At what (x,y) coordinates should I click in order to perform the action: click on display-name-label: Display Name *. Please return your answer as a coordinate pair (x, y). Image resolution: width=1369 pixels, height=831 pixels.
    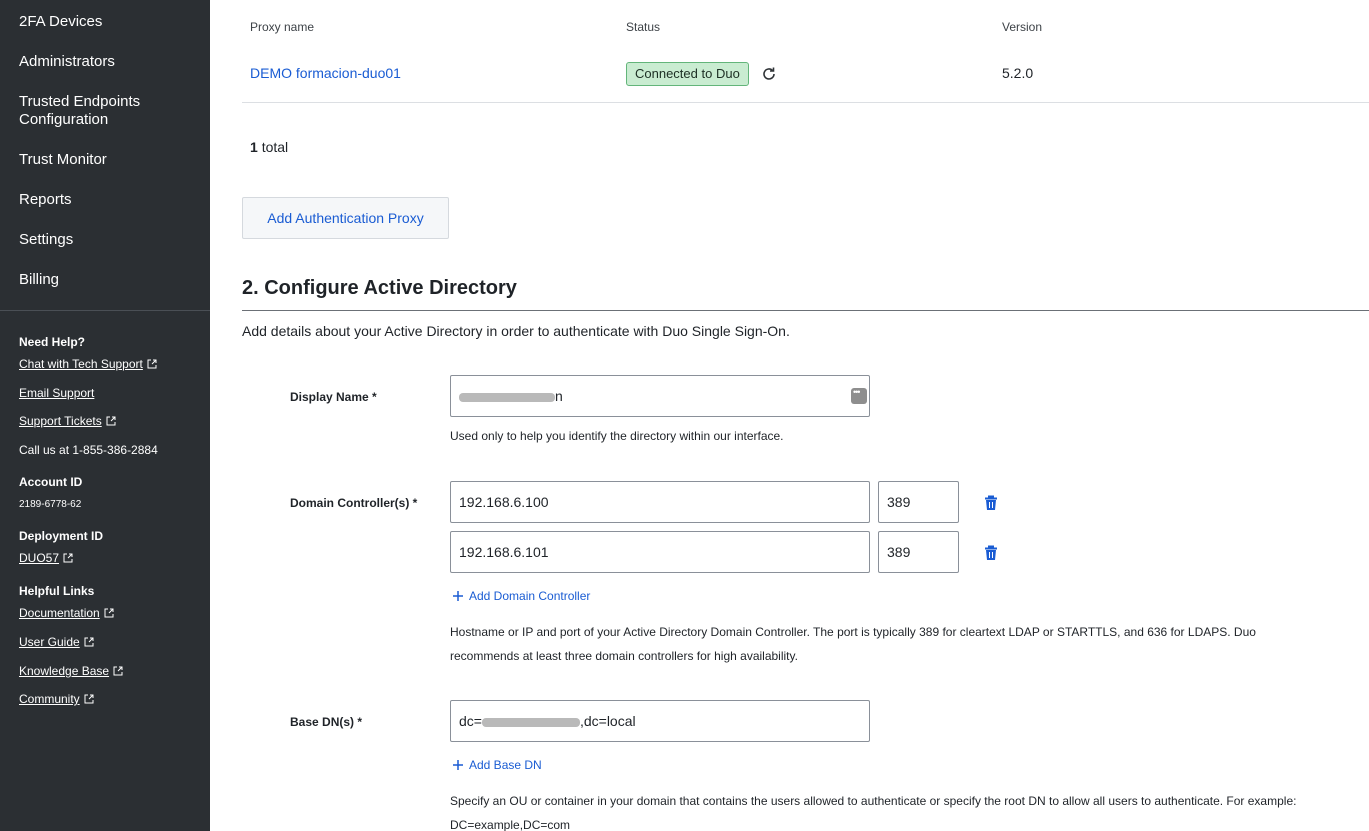
    Looking at the image, I should click on (333, 397).